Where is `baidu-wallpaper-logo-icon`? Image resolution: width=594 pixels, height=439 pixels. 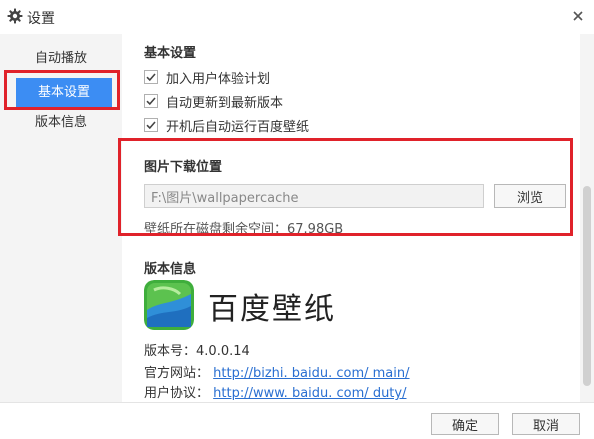
baidu-wallpaper-logo-icon is located at coordinates (169, 305).